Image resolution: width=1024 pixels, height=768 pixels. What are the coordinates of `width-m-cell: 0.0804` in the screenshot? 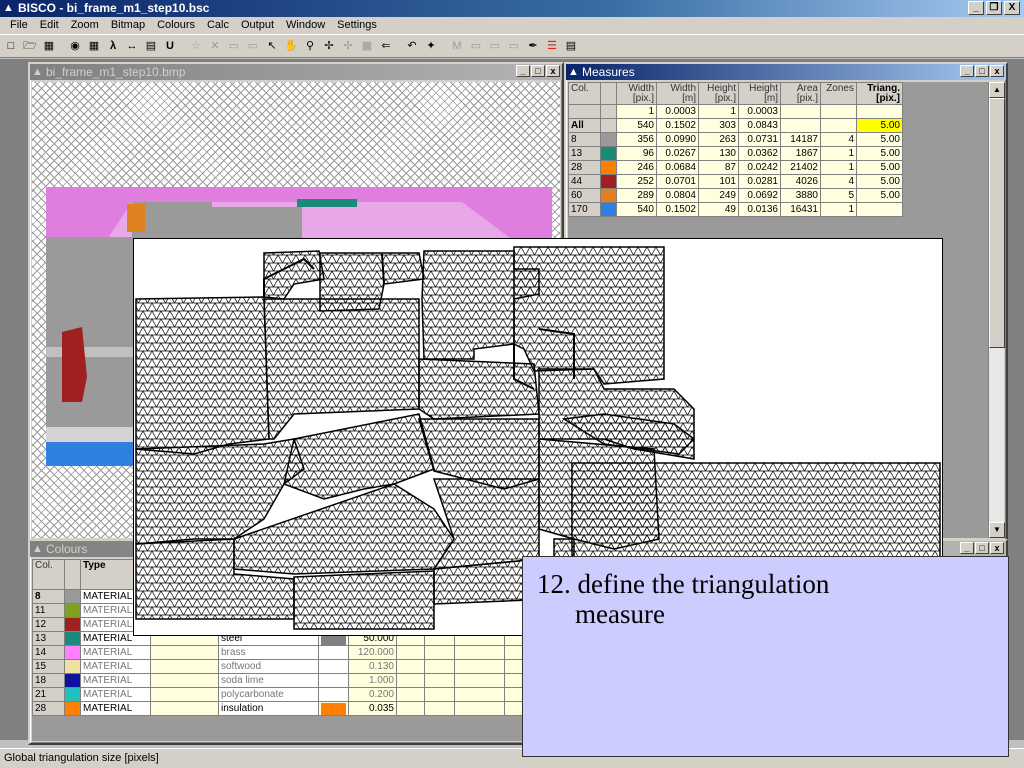 It's located at (677, 195).